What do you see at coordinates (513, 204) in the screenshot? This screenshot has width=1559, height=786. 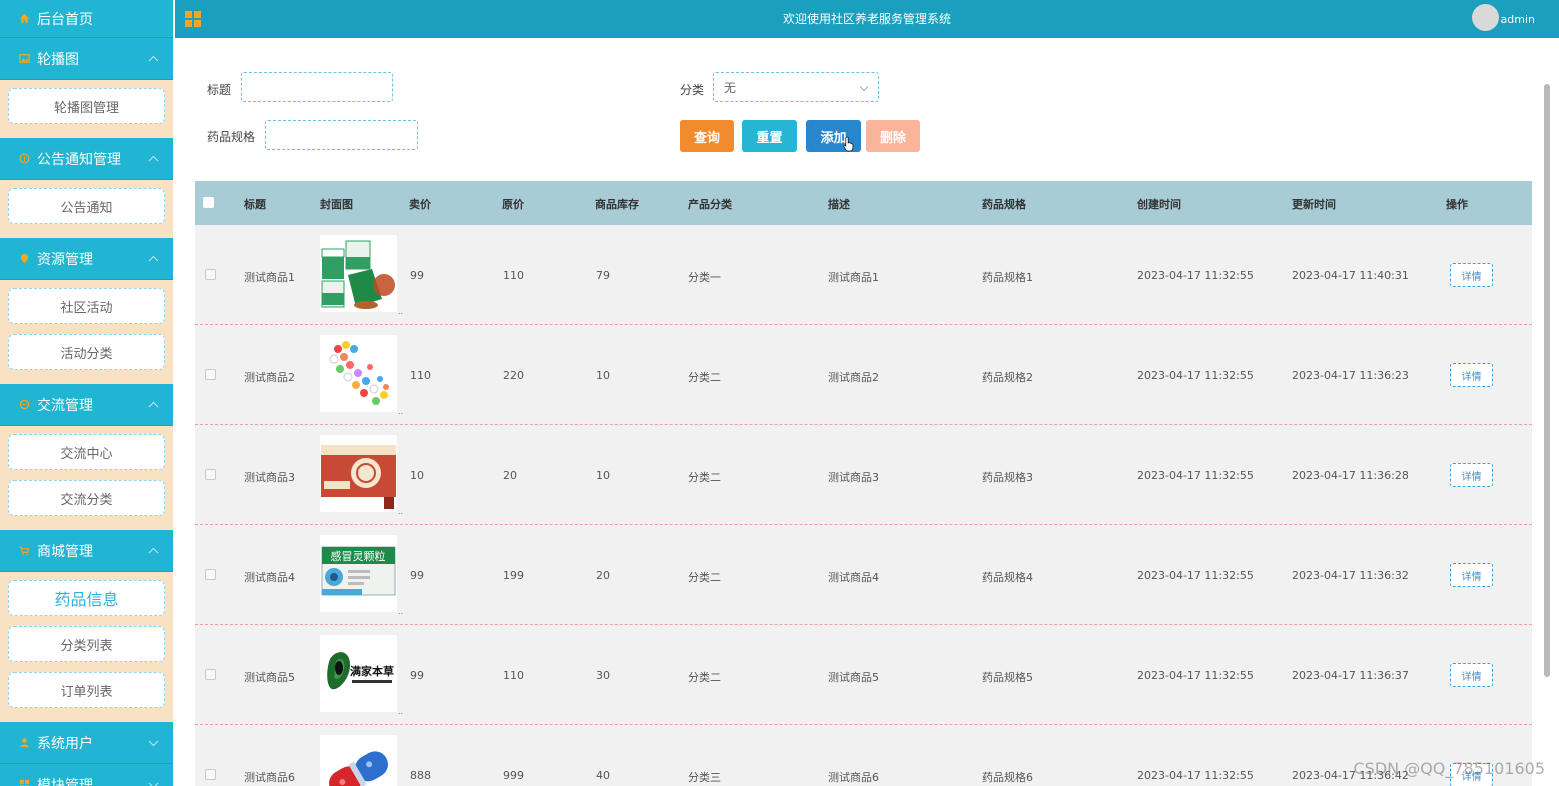 I see `column-header: 原价` at bounding box center [513, 204].